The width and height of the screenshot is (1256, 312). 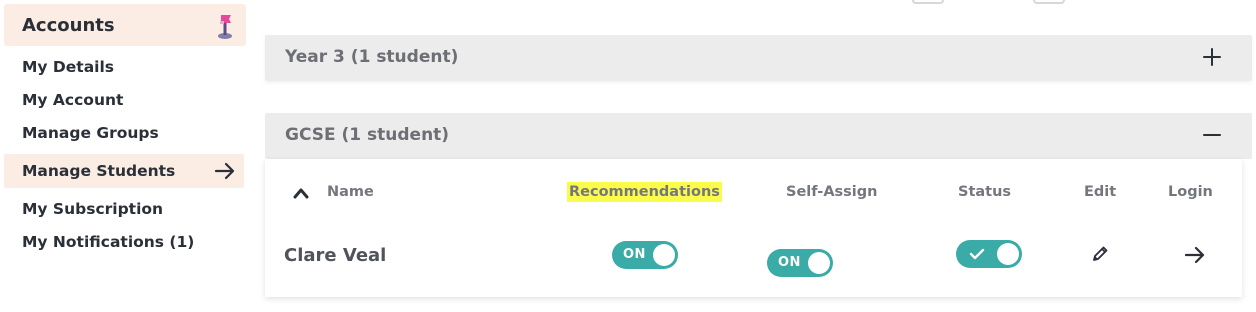 What do you see at coordinates (372, 57) in the screenshot?
I see `group-title: Year 3 (1 student)` at bounding box center [372, 57].